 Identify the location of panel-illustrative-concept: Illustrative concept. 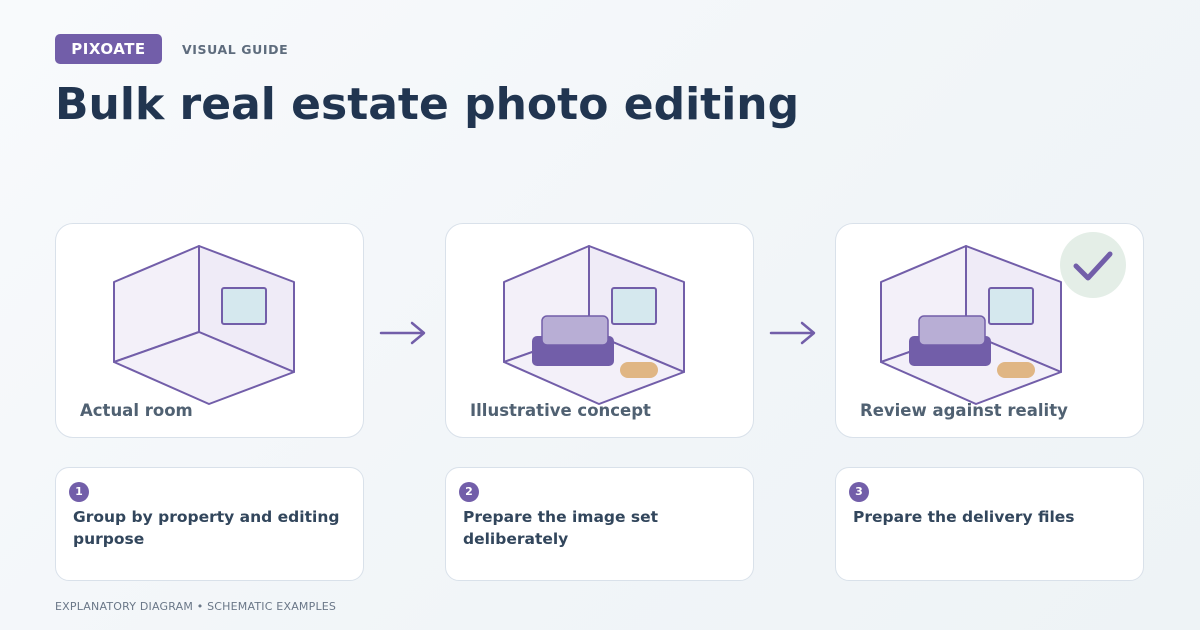
(599, 330).